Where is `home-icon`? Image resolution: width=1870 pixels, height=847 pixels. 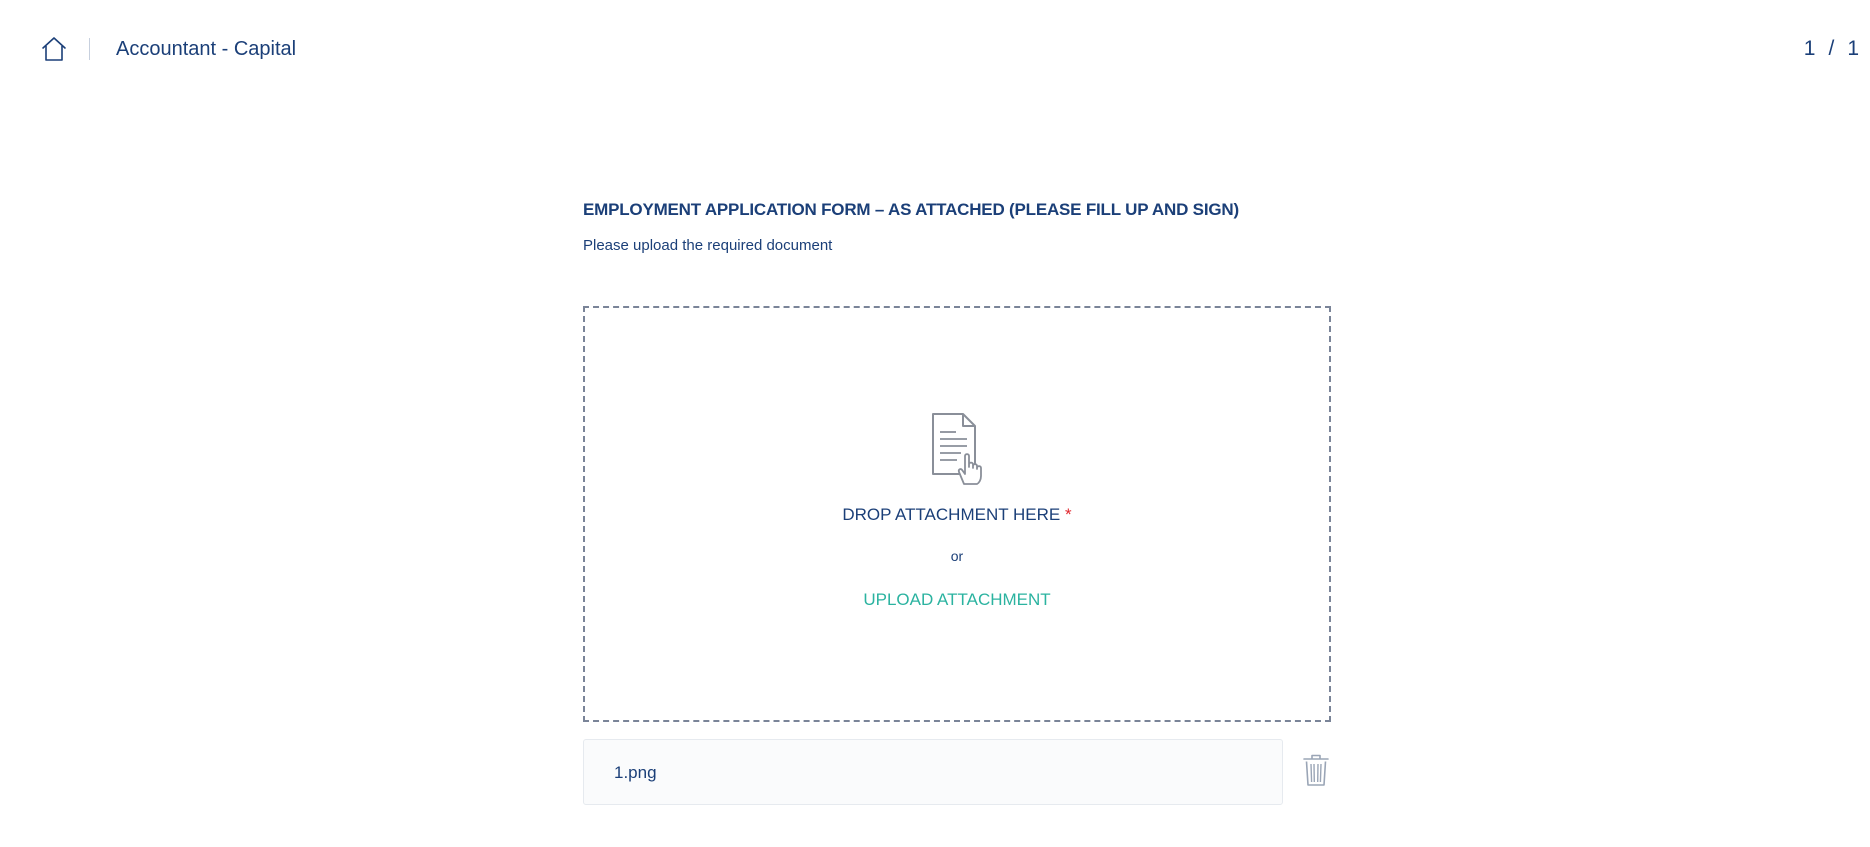 home-icon is located at coordinates (54, 49).